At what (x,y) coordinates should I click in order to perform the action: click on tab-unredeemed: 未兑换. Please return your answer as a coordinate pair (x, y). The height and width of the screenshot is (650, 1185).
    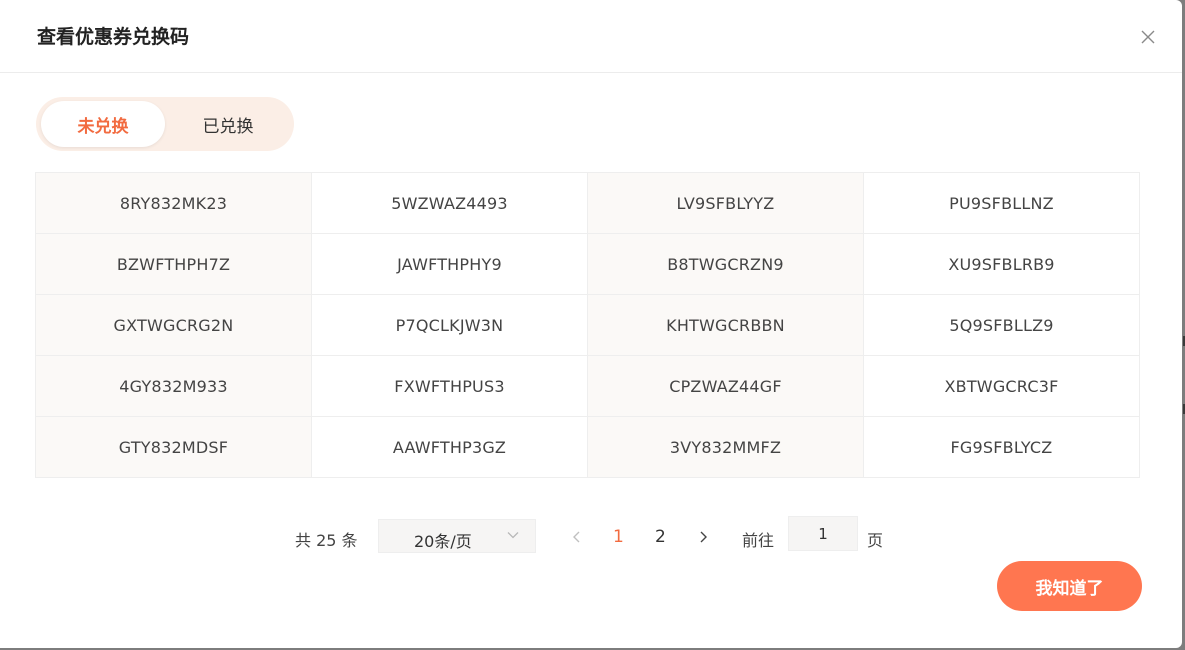
    Looking at the image, I should click on (103, 124).